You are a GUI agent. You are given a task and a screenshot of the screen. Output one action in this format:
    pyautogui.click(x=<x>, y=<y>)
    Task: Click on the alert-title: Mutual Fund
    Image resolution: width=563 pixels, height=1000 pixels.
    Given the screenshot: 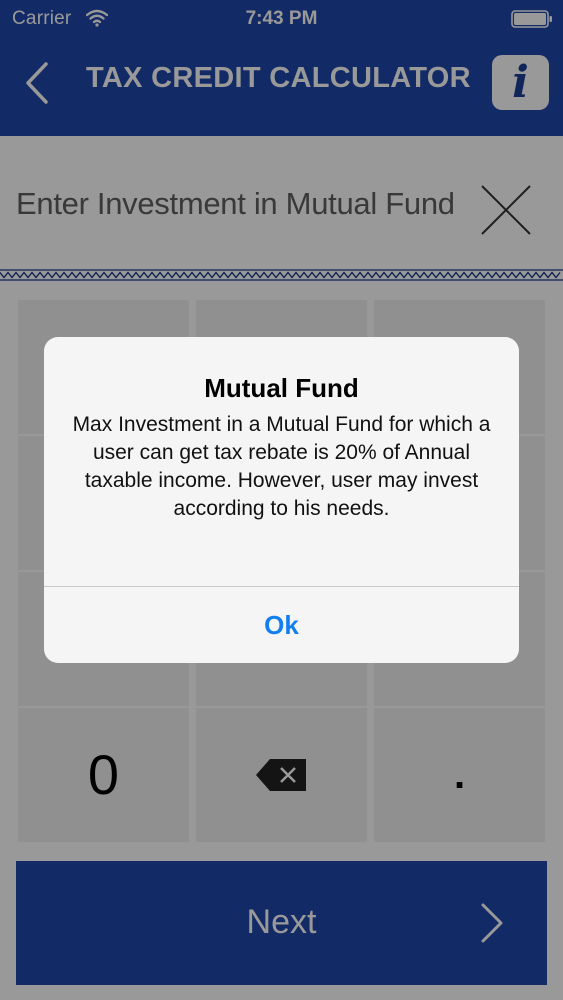 What is the action you would take?
    pyautogui.click(x=281, y=388)
    